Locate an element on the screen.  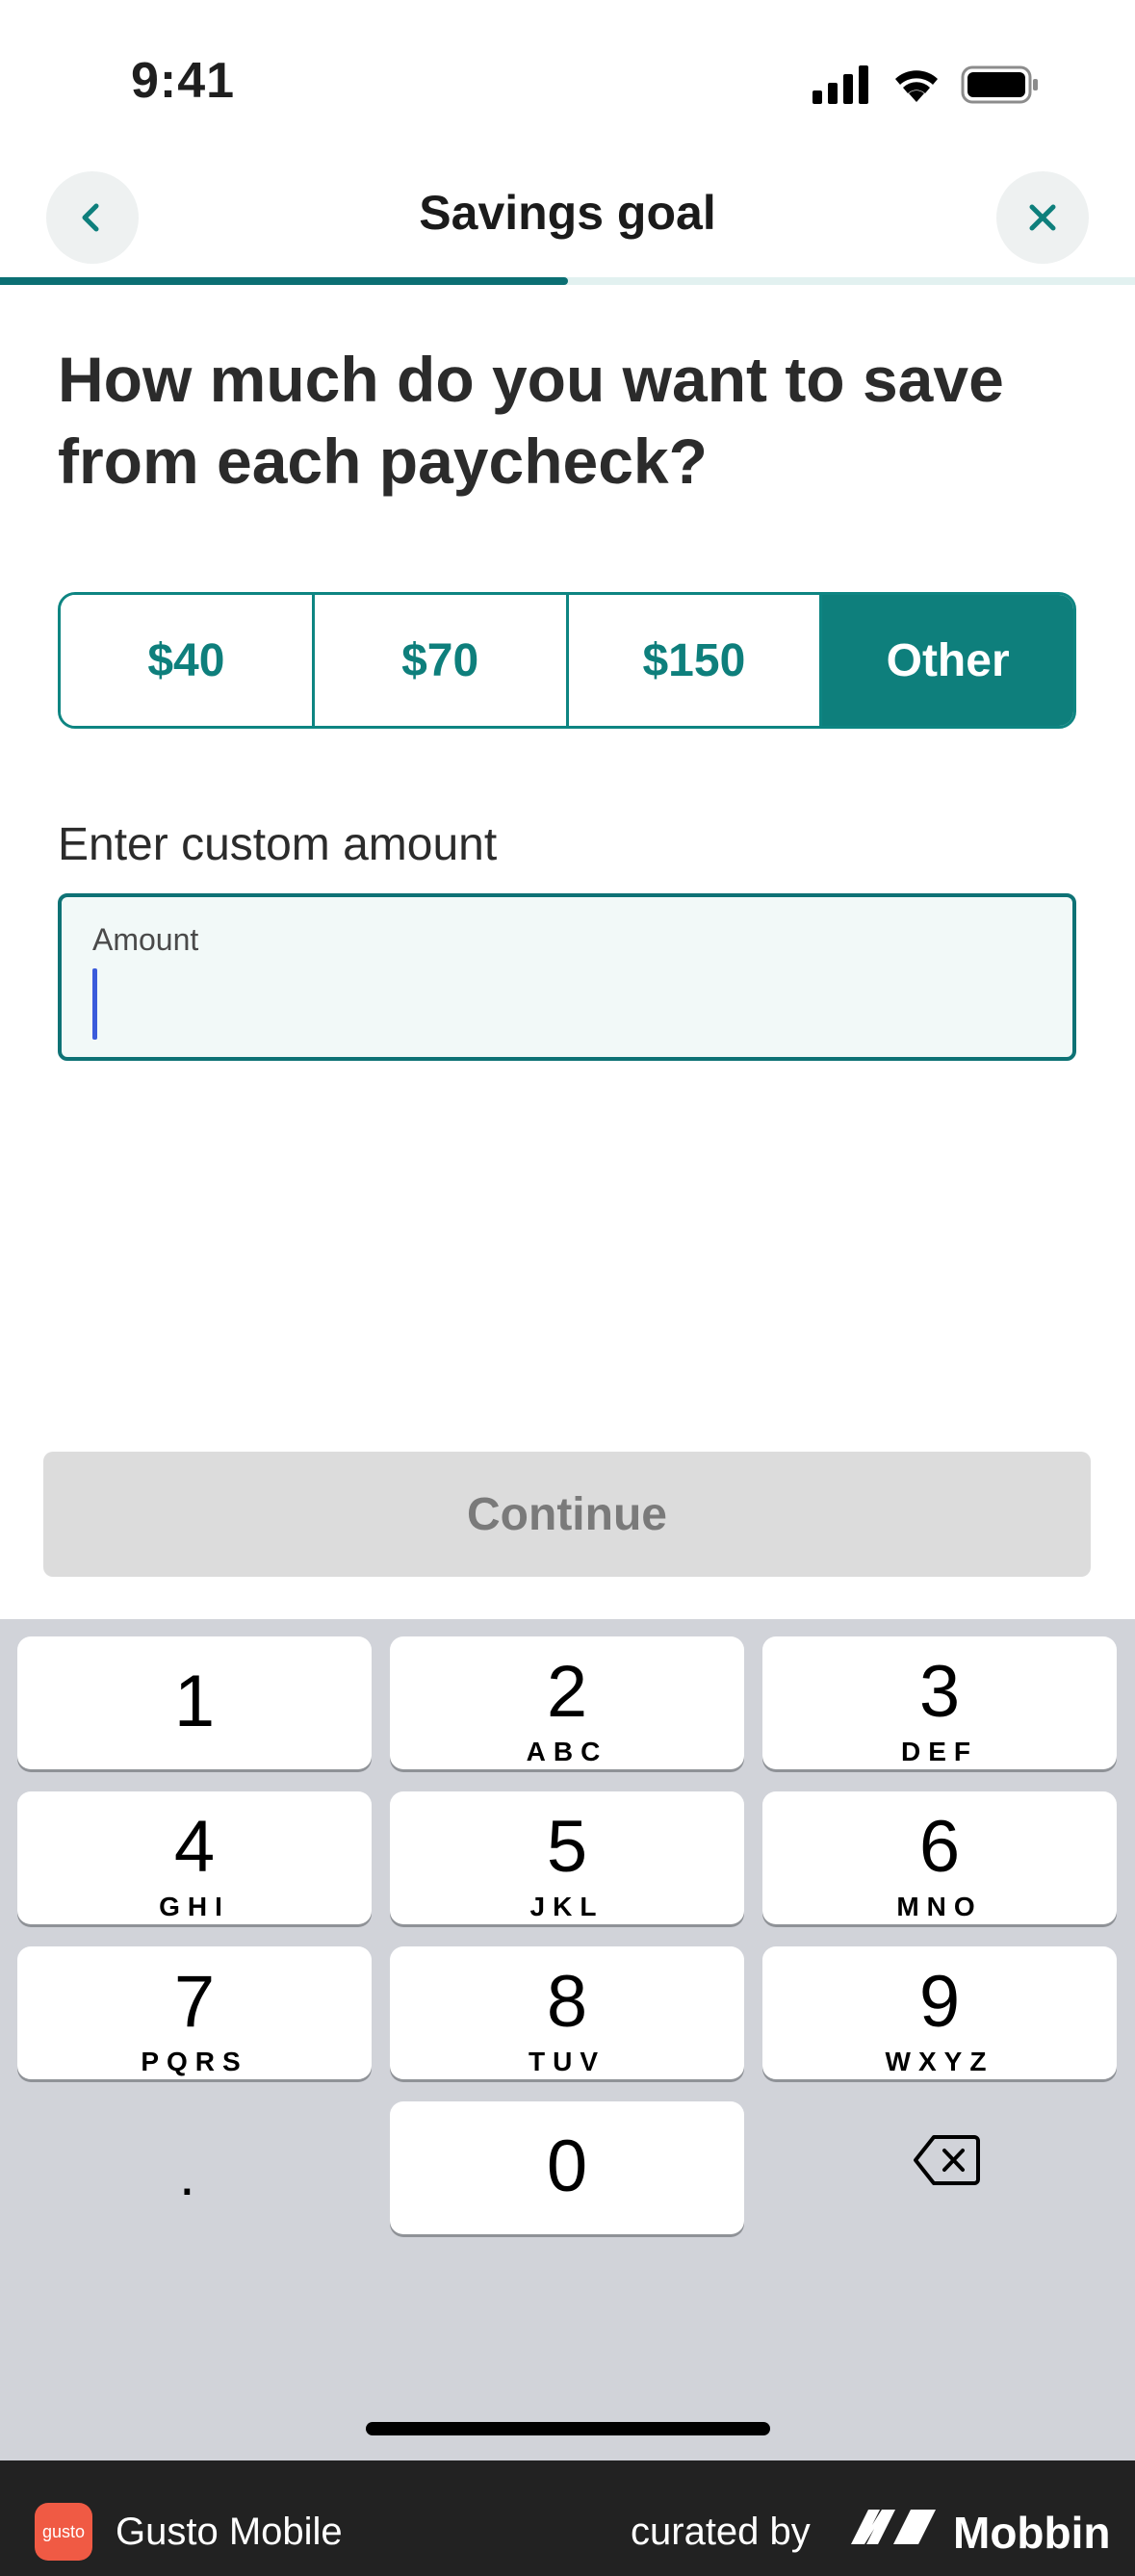
key-9: 9 WXYZ is located at coordinates (939, 2012).